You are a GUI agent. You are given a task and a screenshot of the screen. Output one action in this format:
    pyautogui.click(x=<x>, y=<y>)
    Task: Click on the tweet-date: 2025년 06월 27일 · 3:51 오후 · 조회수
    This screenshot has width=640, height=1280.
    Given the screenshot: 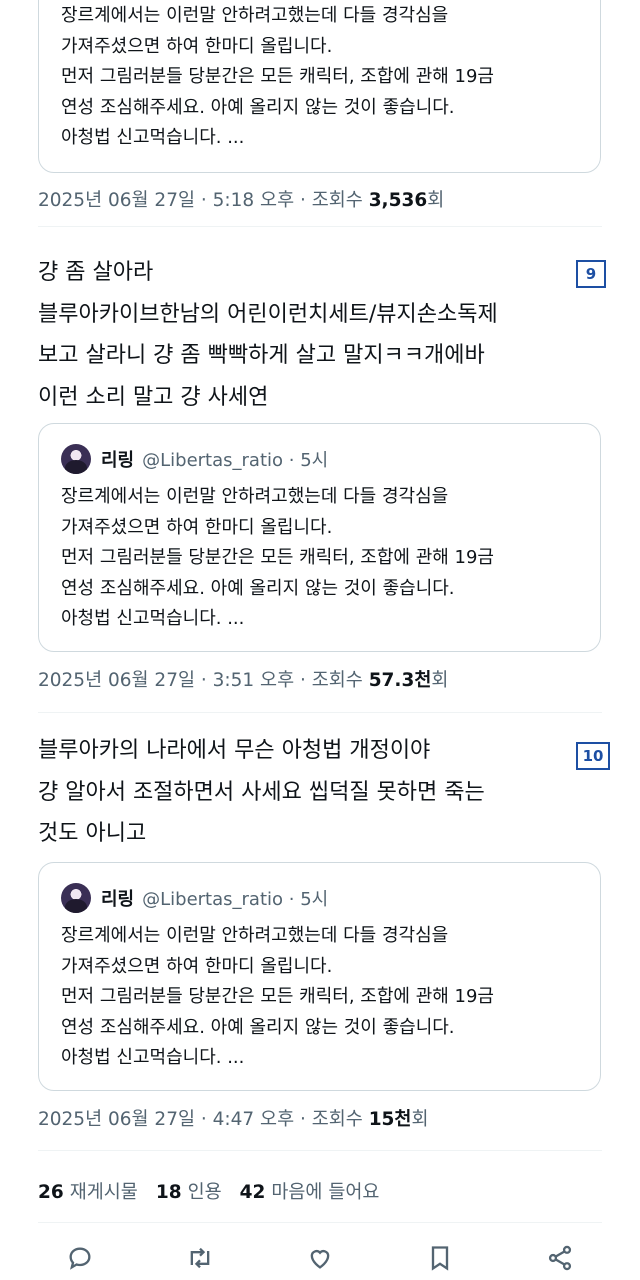 What is the action you would take?
    pyautogui.click(x=200, y=680)
    